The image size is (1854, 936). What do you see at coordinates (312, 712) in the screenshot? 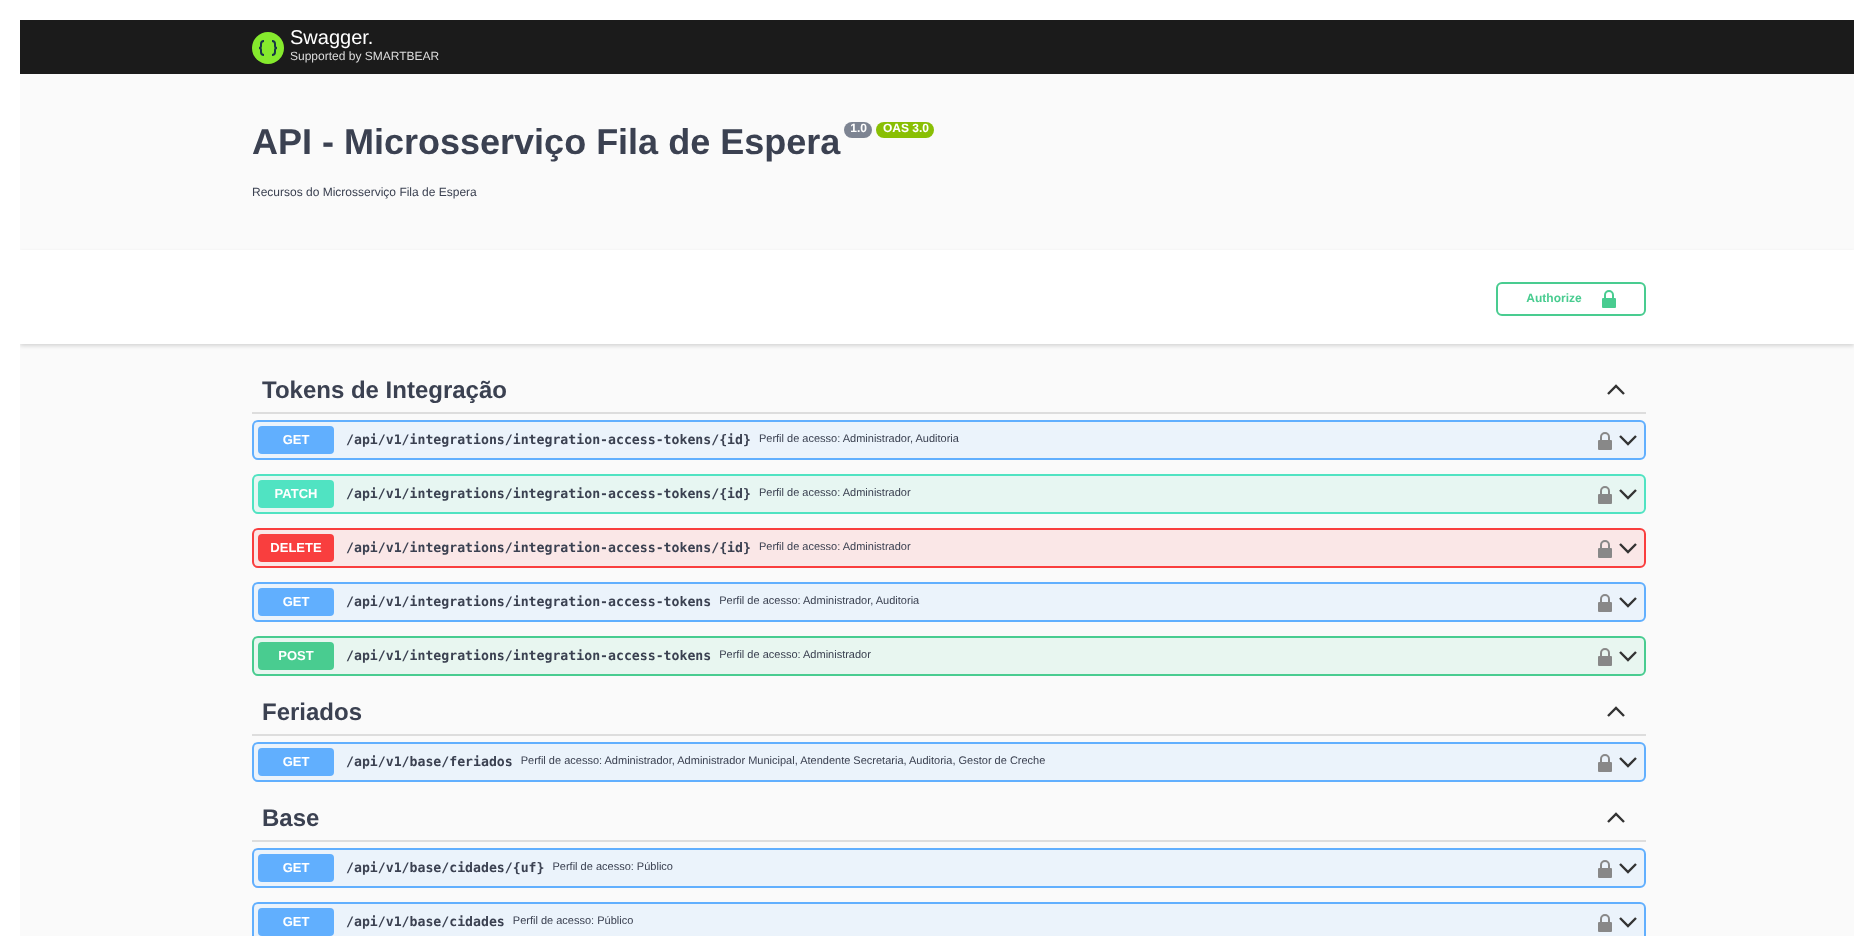
I see `tag-title: Feriados` at bounding box center [312, 712].